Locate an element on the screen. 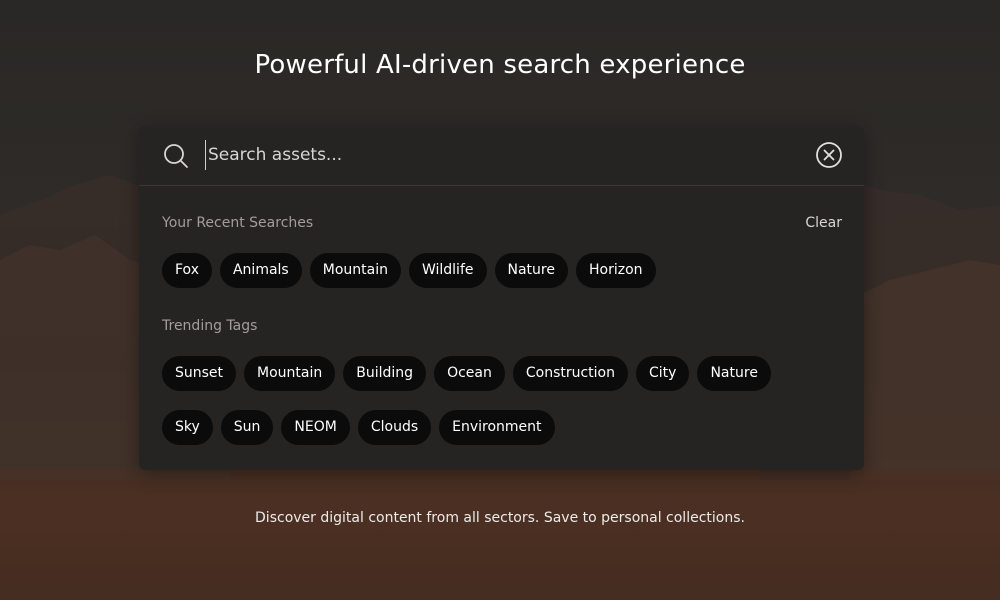 The width and height of the screenshot is (1000, 600). trending-tags-label: Trending Tags is located at coordinates (210, 326).